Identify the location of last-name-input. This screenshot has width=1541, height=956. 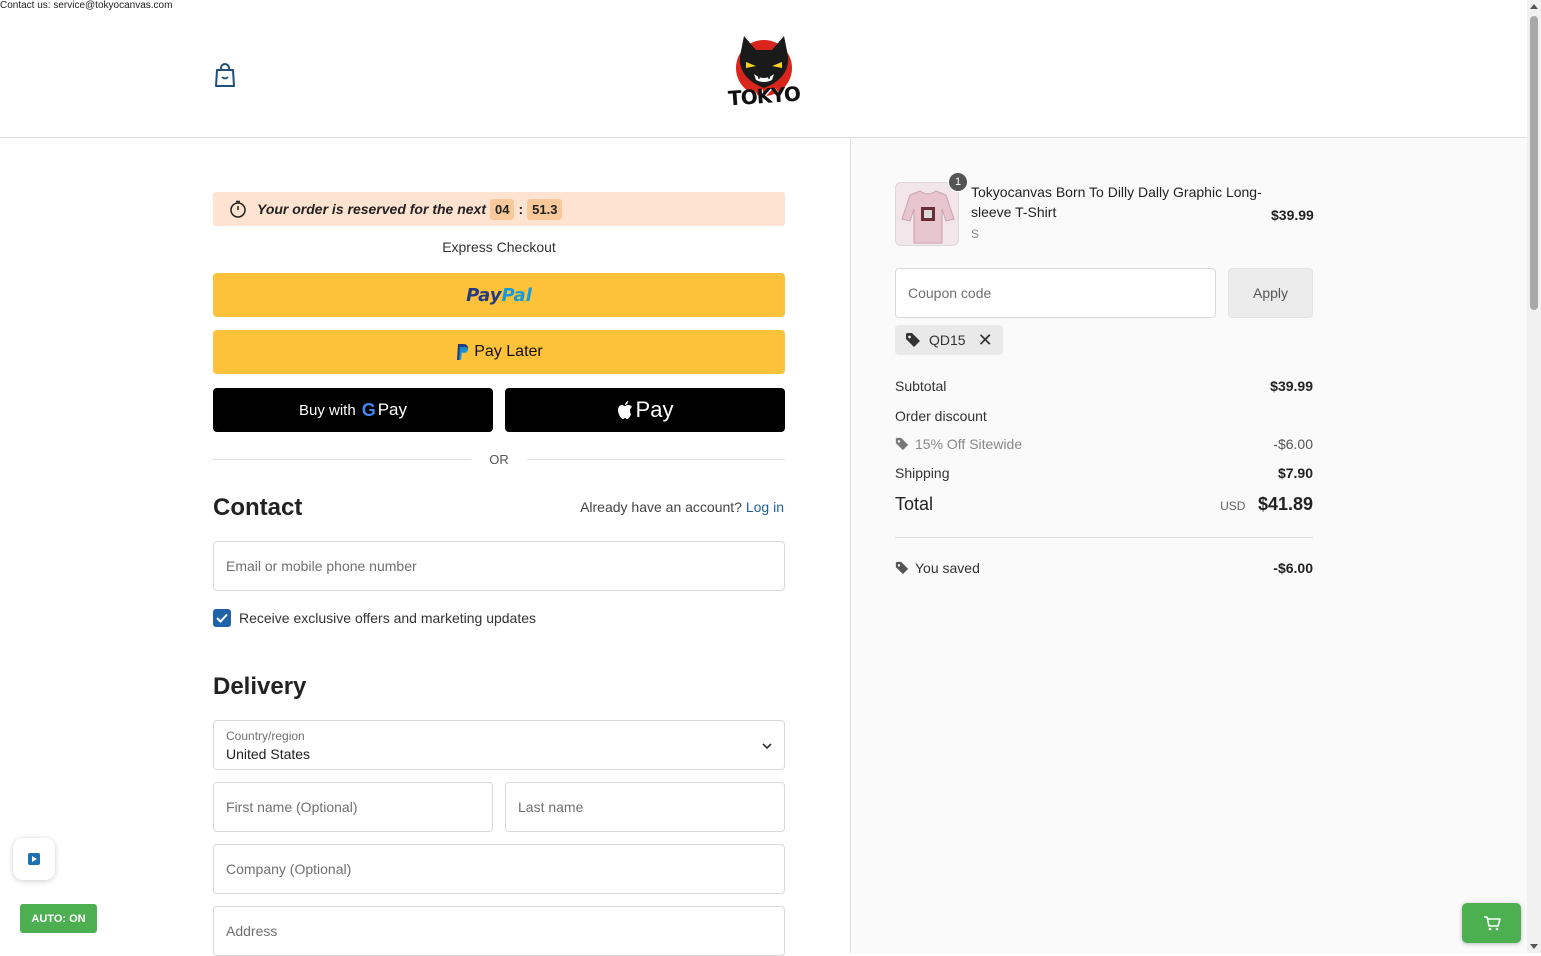
(645, 807).